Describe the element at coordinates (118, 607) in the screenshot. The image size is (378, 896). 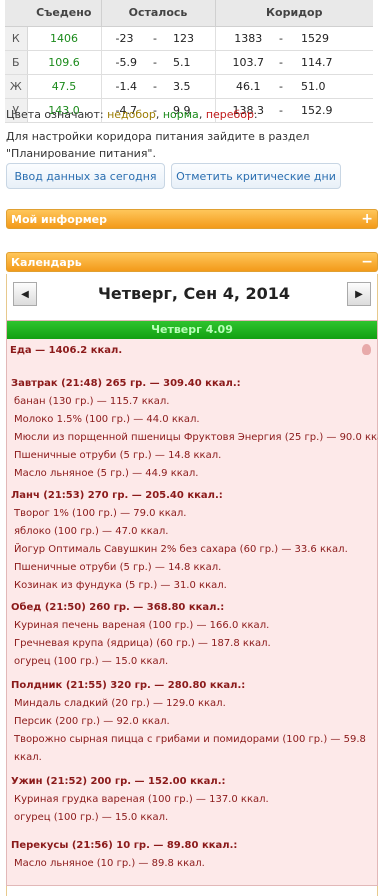
I see `meal-title: Обед (21:50) 260 гр. — 368.80 ккал.:` at that location.